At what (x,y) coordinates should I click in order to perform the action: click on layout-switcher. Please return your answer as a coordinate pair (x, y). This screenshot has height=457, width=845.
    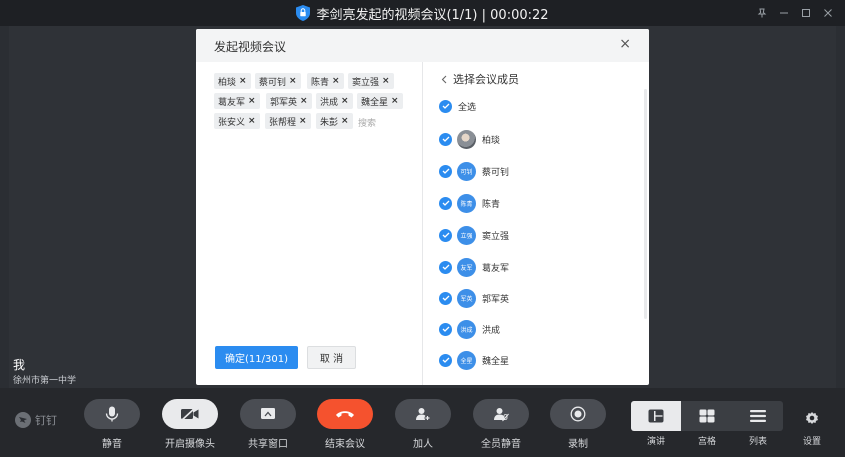
    Looking at the image, I should click on (707, 416).